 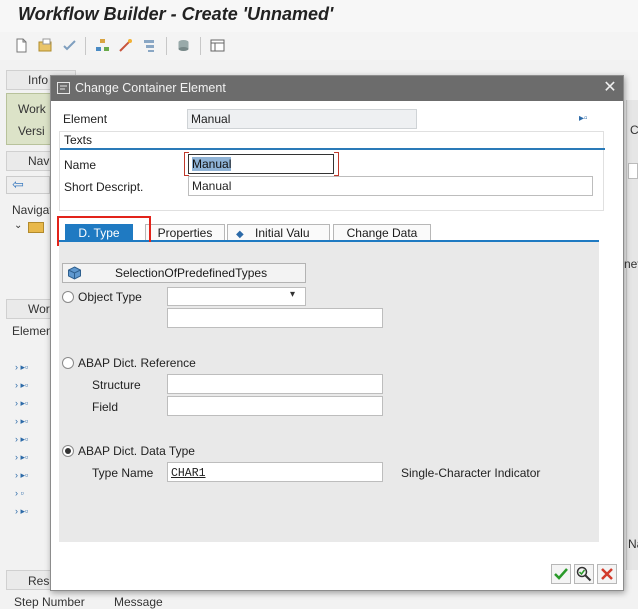 I want to click on navigation-tab-label: Nav, so click(x=39, y=161).